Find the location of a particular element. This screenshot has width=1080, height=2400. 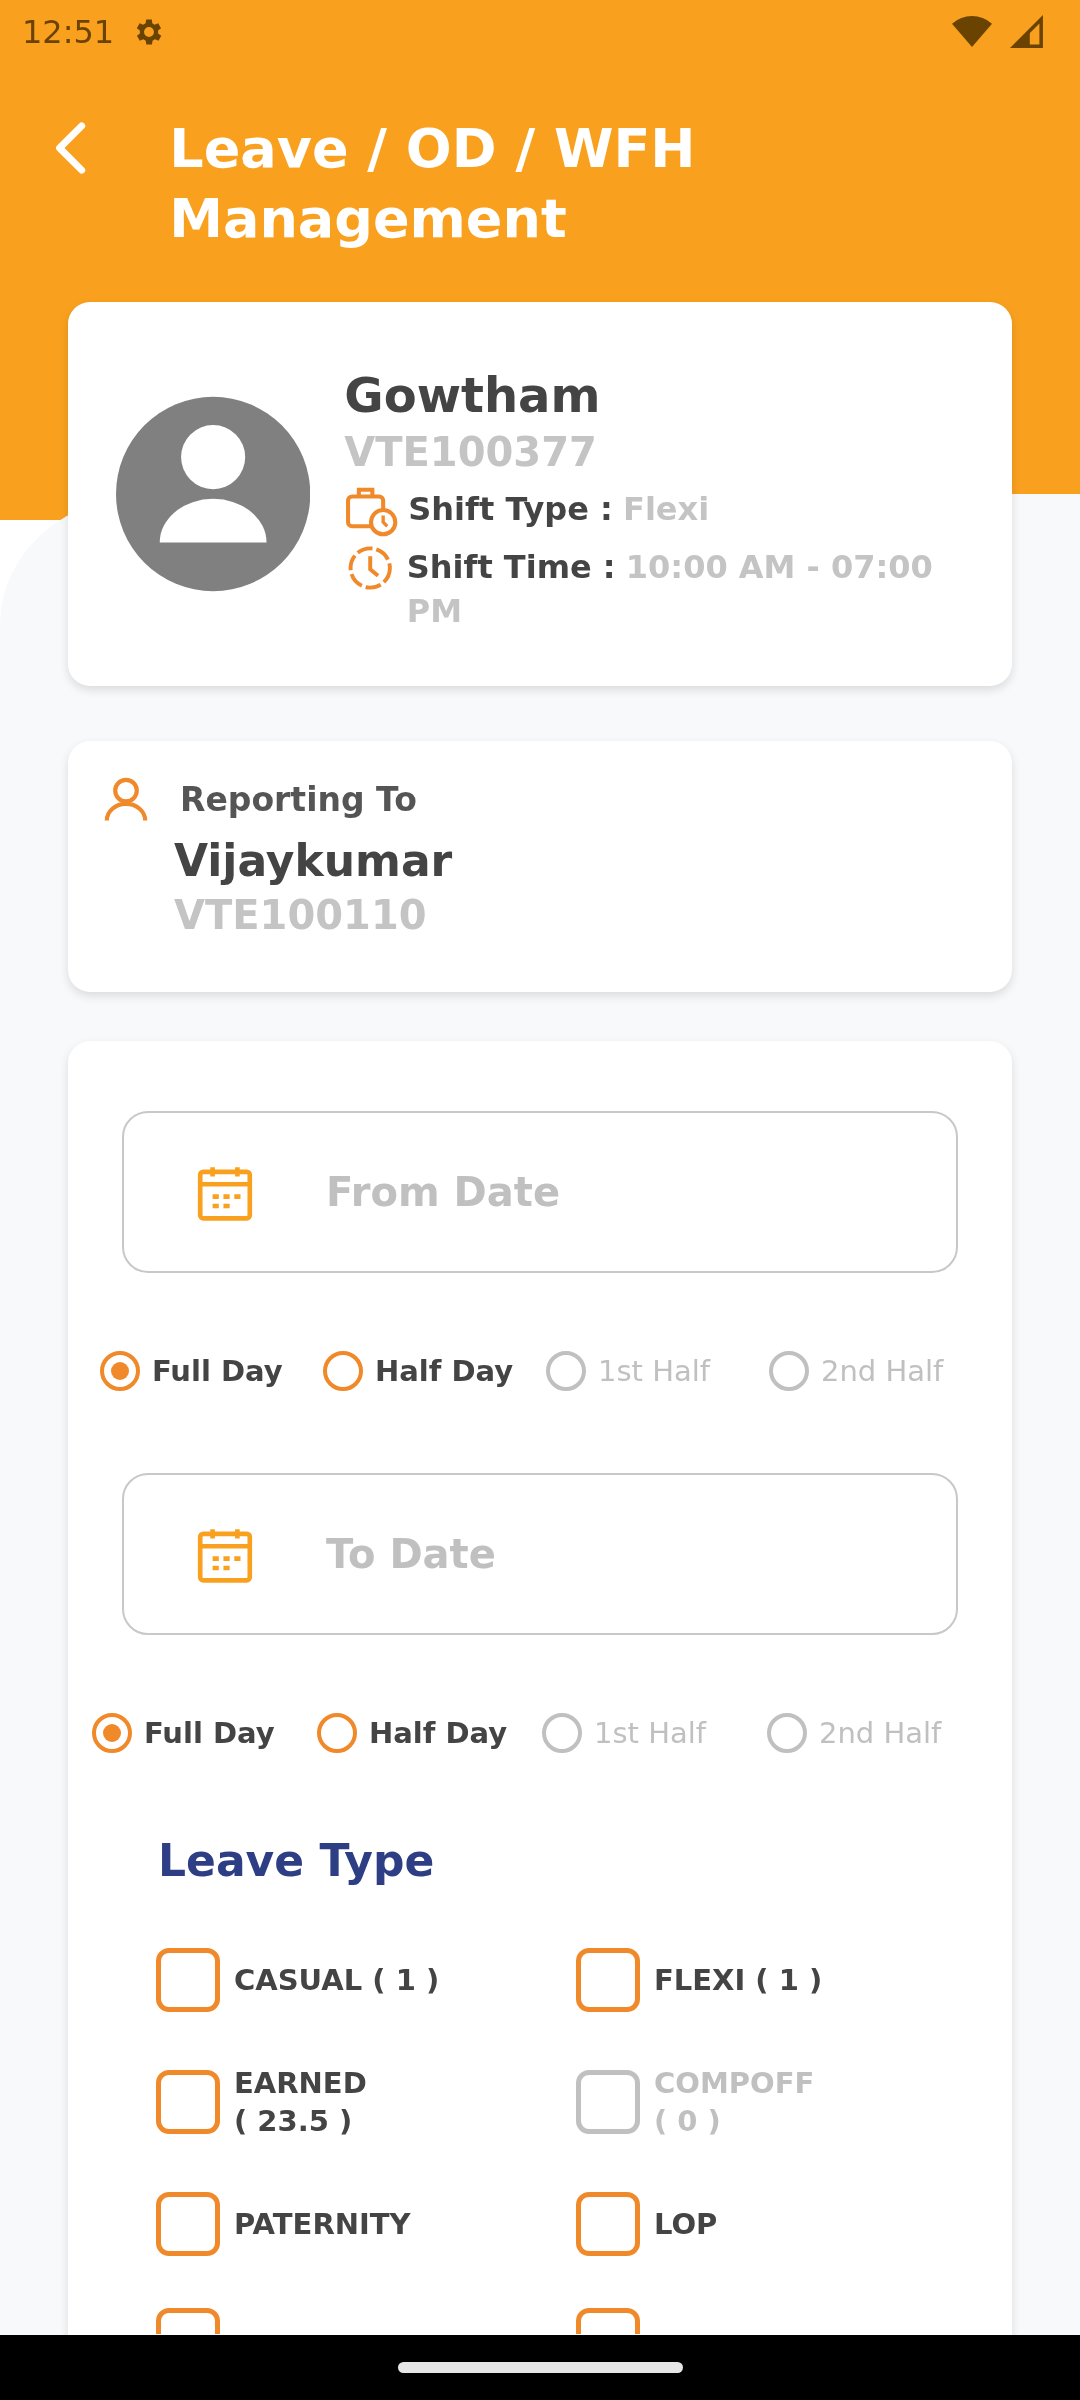

employee-name: Gowtham is located at coordinates (473, 395).